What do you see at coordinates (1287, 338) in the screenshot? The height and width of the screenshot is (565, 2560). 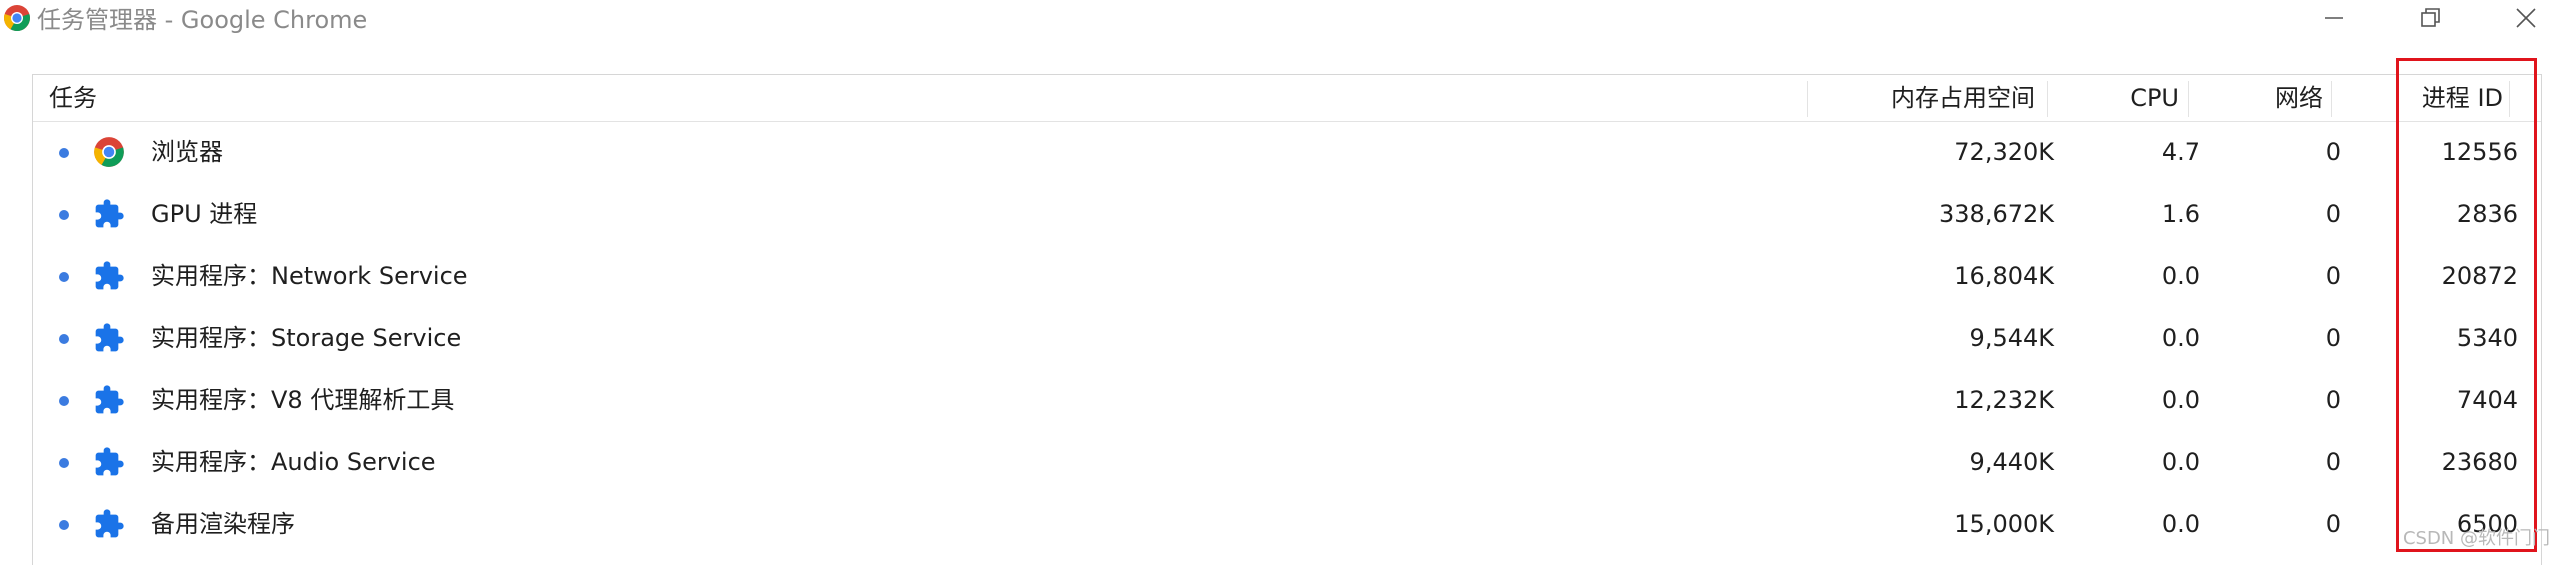 I see `table-row: 实用程序：Storage Service 9,544K 0.0 0 5340` at bounding box center [1287, 338].